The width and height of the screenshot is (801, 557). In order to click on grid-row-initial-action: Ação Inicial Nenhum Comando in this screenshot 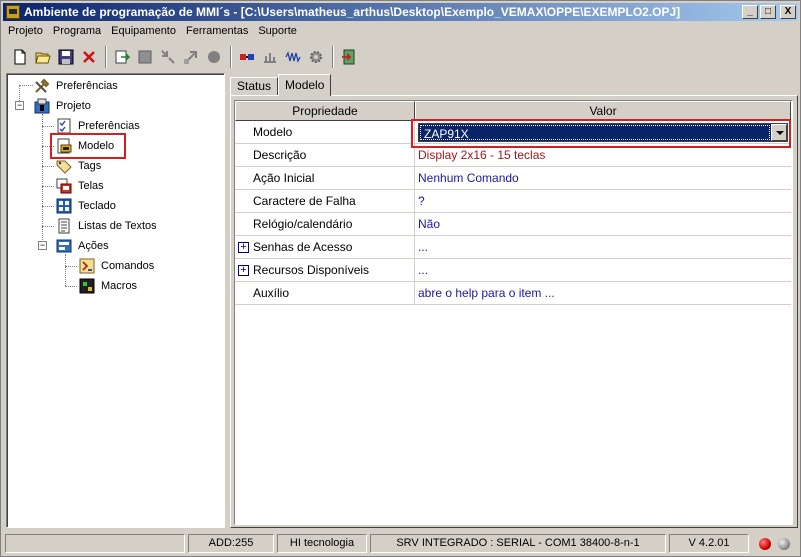, I will do `click(513, 178)`.